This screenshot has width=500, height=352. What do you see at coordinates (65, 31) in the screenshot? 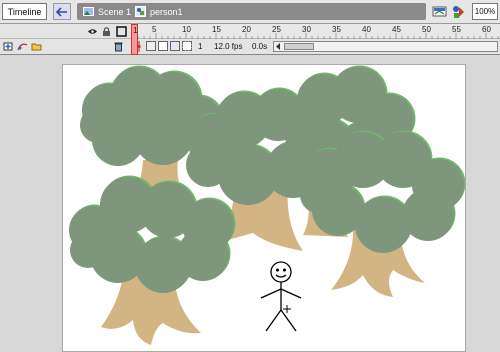
I see `layer-header` at bounding box center [65, 31].